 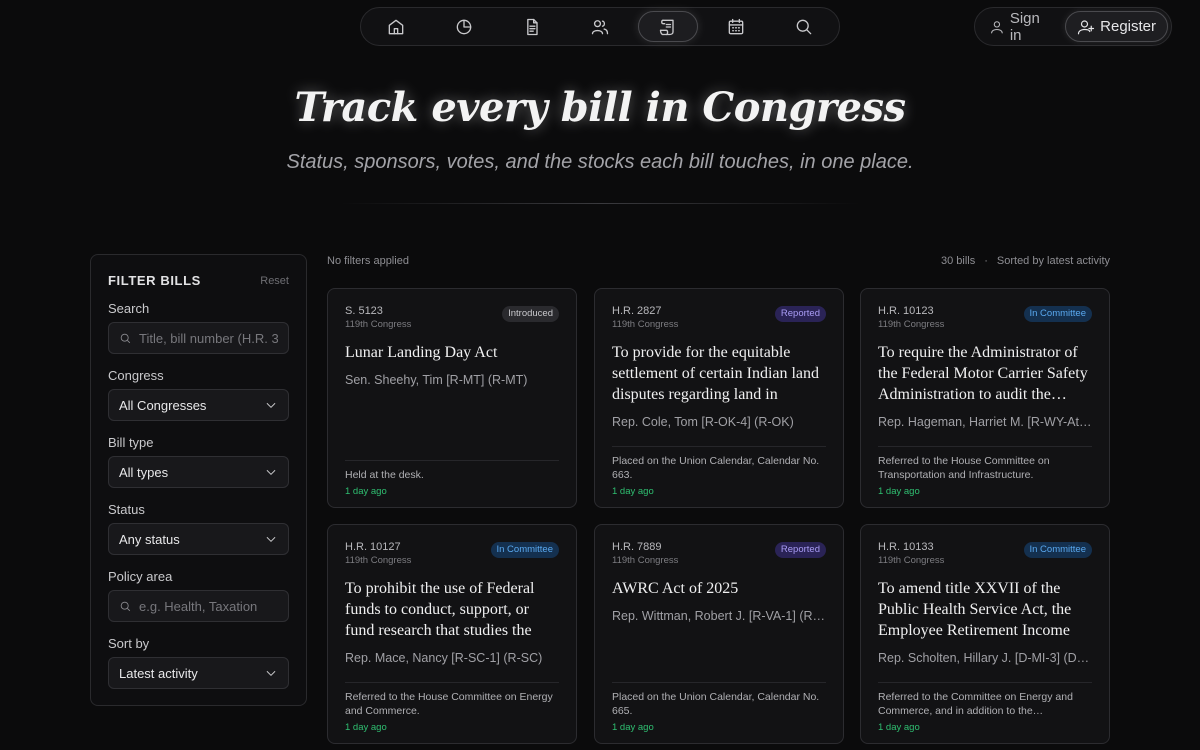 I want to click on bill-sponsor: Rep. Cole, Tom [R-OK-4] (R-OK), so click(x=703, y=422).